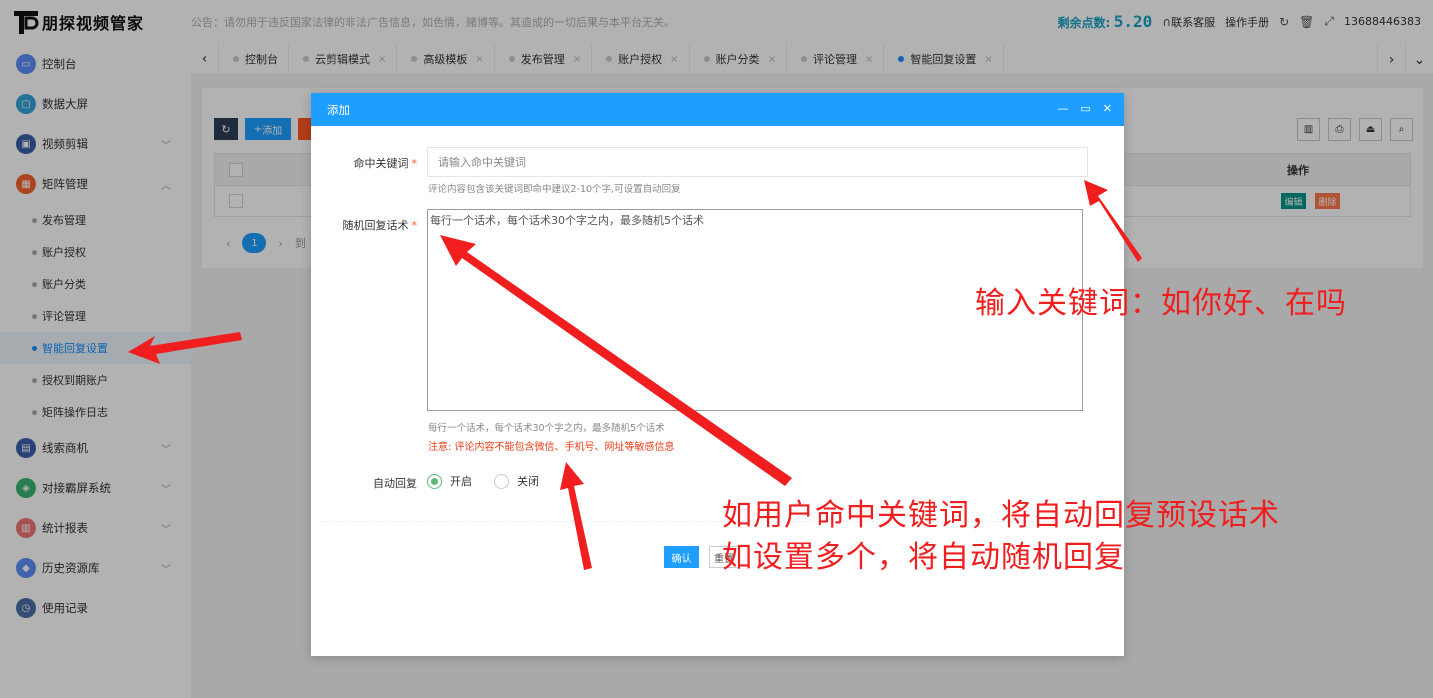  I want to click on radio-off, so click(501, 481).